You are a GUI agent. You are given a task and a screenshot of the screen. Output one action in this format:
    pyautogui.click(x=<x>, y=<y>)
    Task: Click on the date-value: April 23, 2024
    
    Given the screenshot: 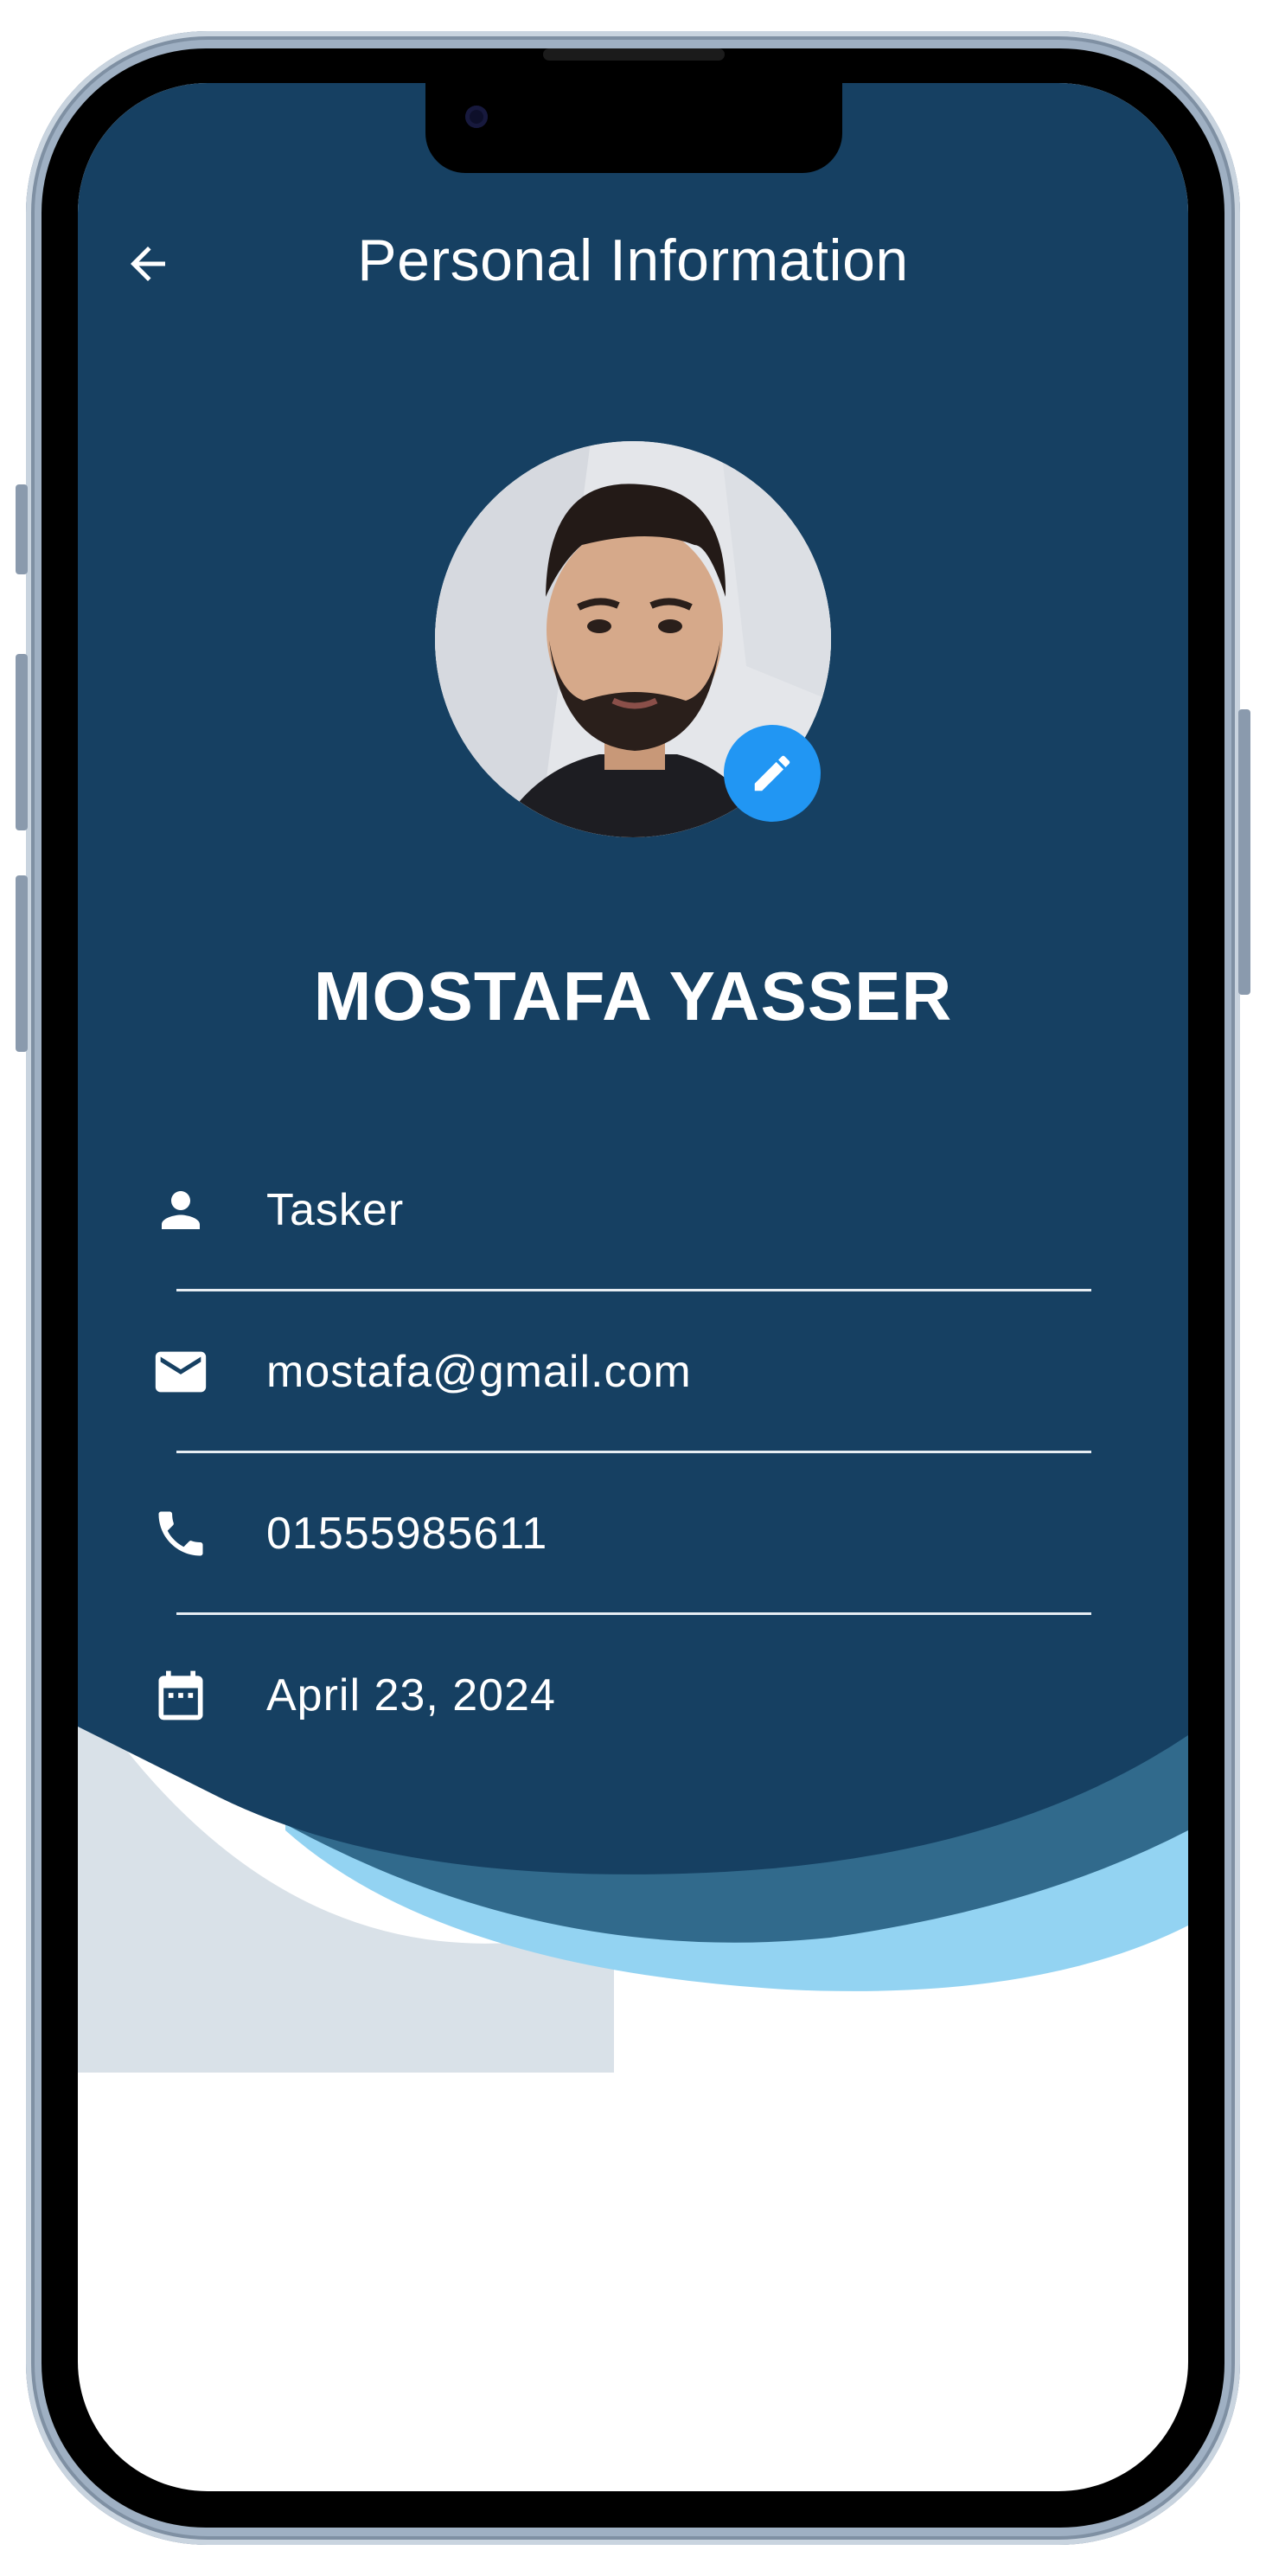 What is the action you would take?
    pyautogui.click(x=411, y=1695)
    